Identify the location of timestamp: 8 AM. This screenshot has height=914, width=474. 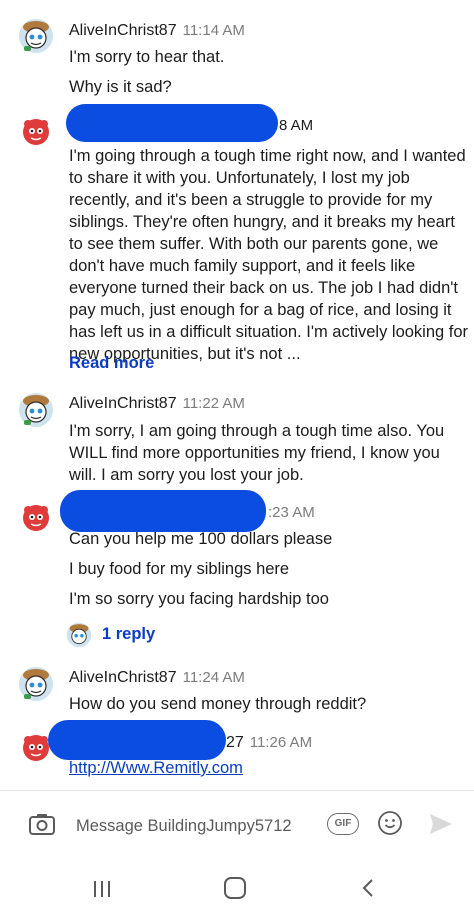
(296, 125).